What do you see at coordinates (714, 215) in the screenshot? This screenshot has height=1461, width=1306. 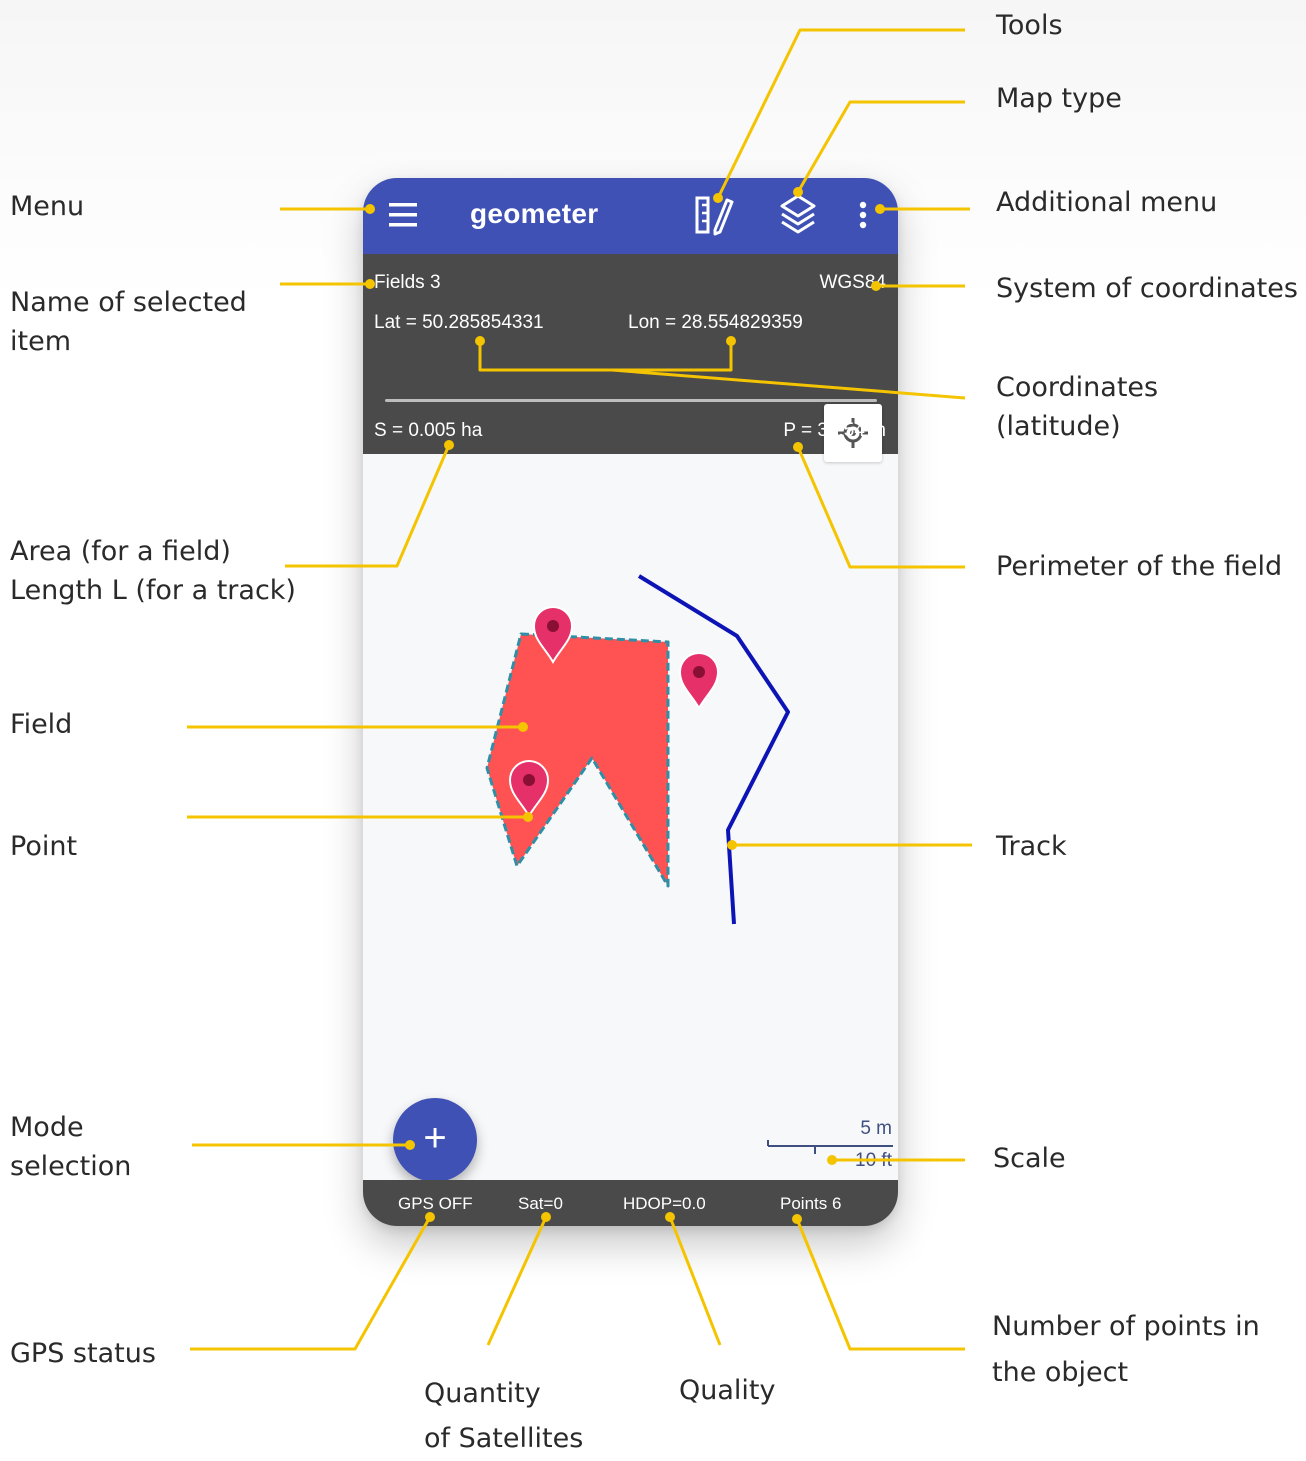 I see `ruler-pencil-icon` at bounding box center [714, 215].